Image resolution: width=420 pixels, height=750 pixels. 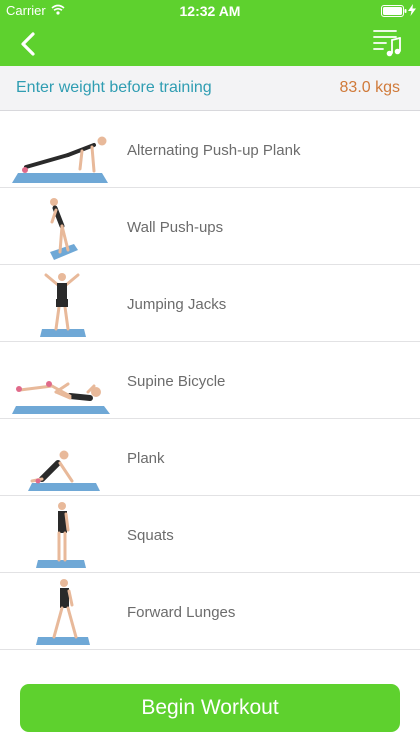 I want to click on begin-workout-button: Begin Workout, so click(x=210, y=708).